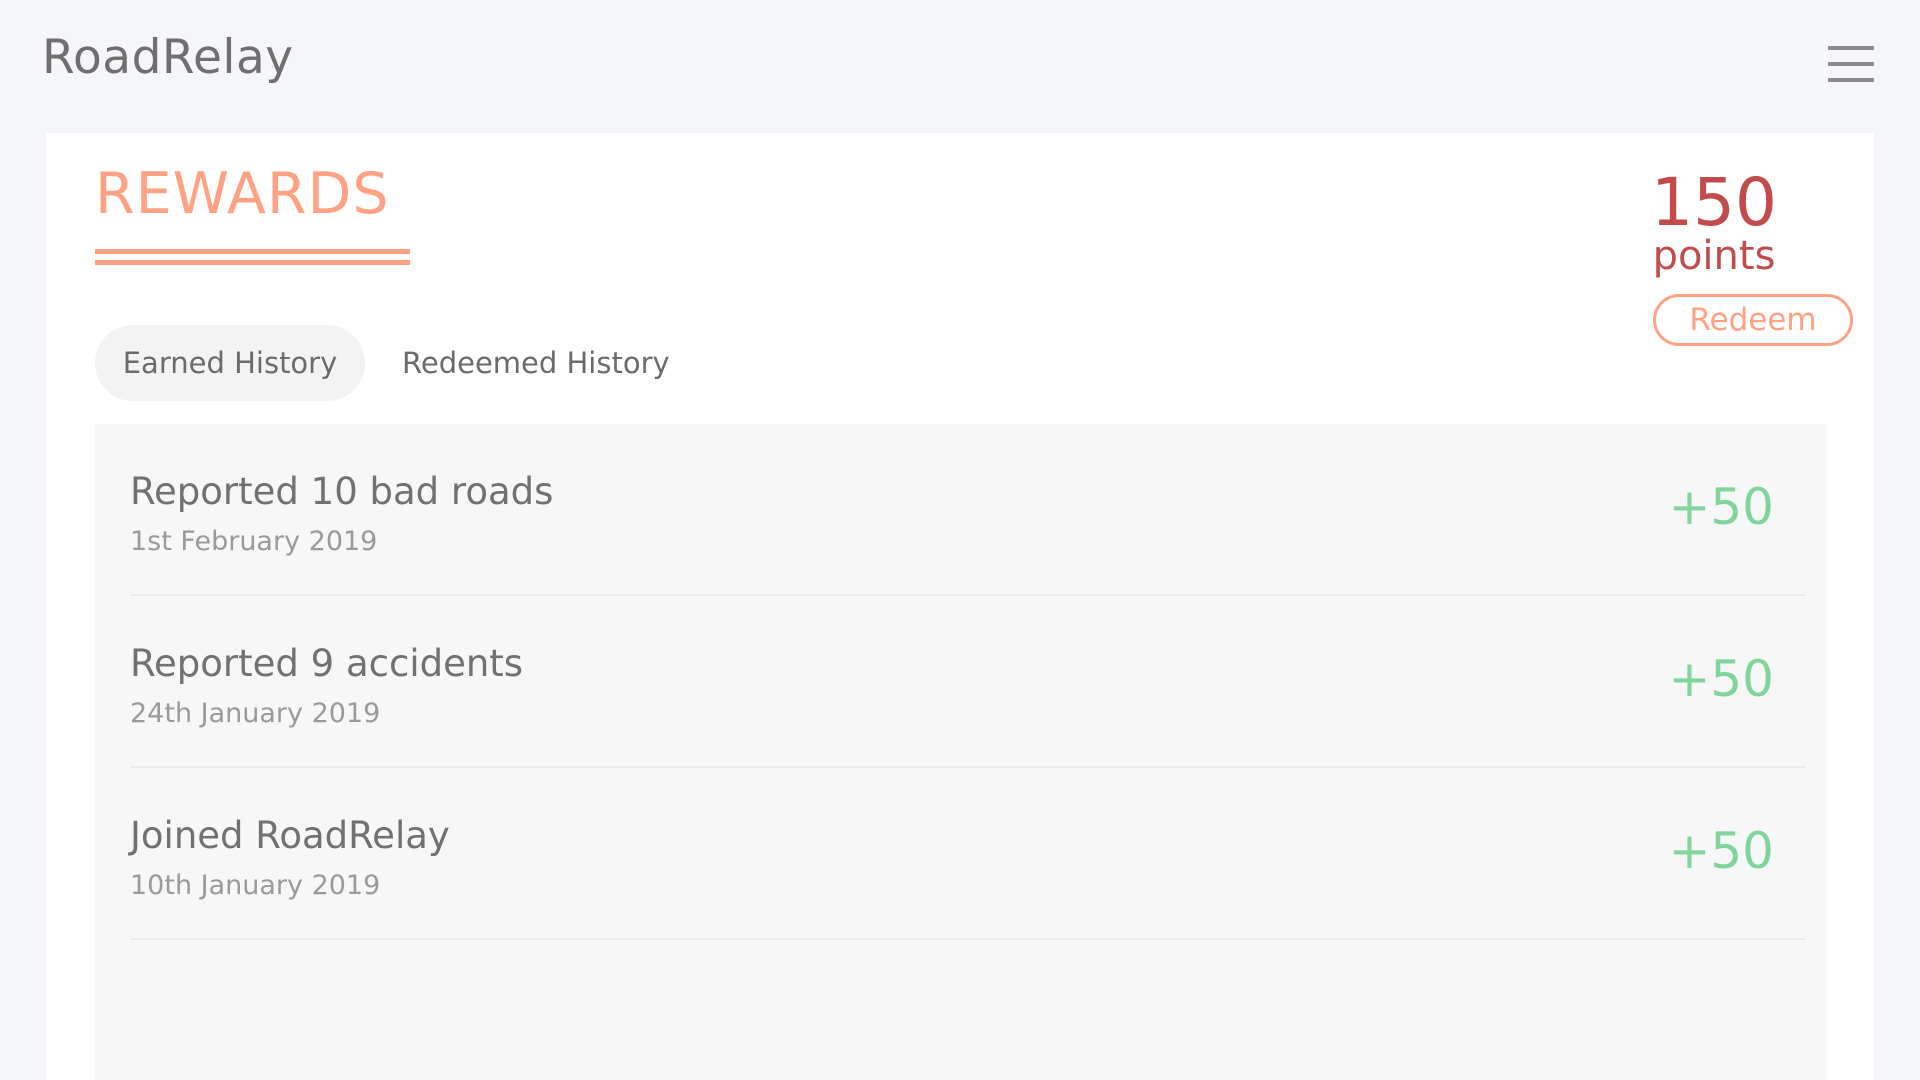  What do you see at coordinates (968, 854) in the screenshot?
I see `list-item: Joined RoadRelay 10th January 2019 +50` at bounding box center [968, 854].